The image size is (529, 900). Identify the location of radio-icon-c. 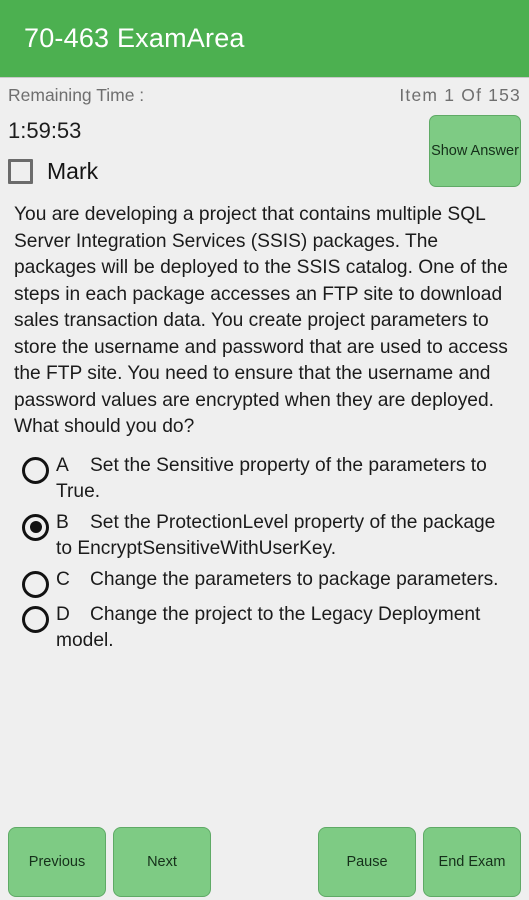
(35, 584).